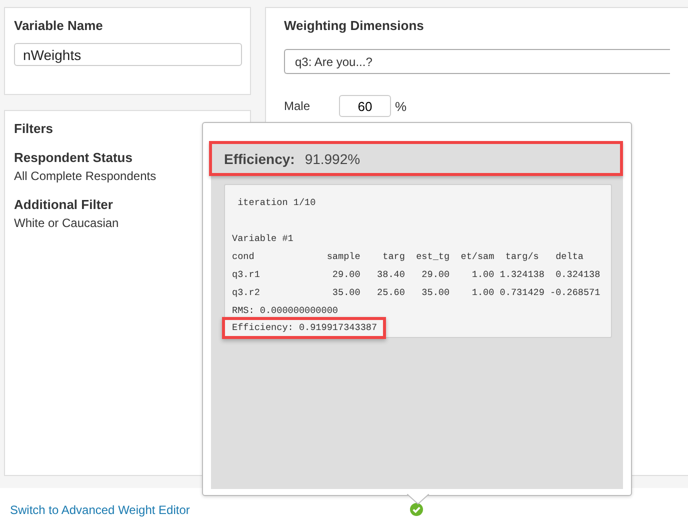 The image size is (688, 526). Describe the element at coordinates (276, 202) in the screenshot. I see `output-line: iteration 1/10` at that location.